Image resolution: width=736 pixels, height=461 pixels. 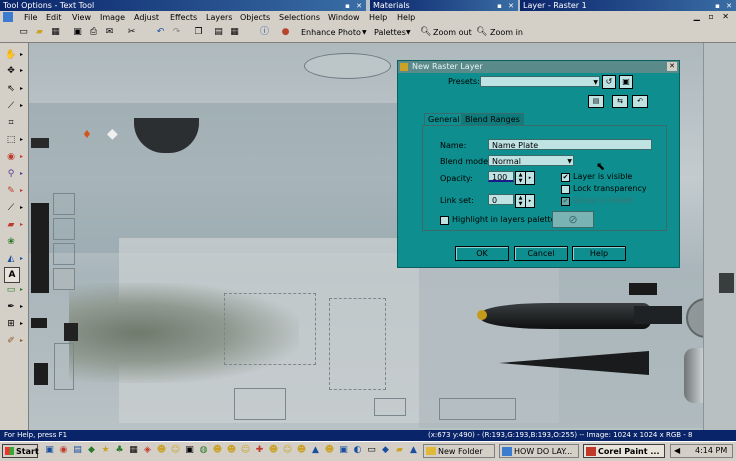 What do you see at coordinates (599, 253) in the screenshot?
I see `help-button: Help` at bounding box center [599, 253].